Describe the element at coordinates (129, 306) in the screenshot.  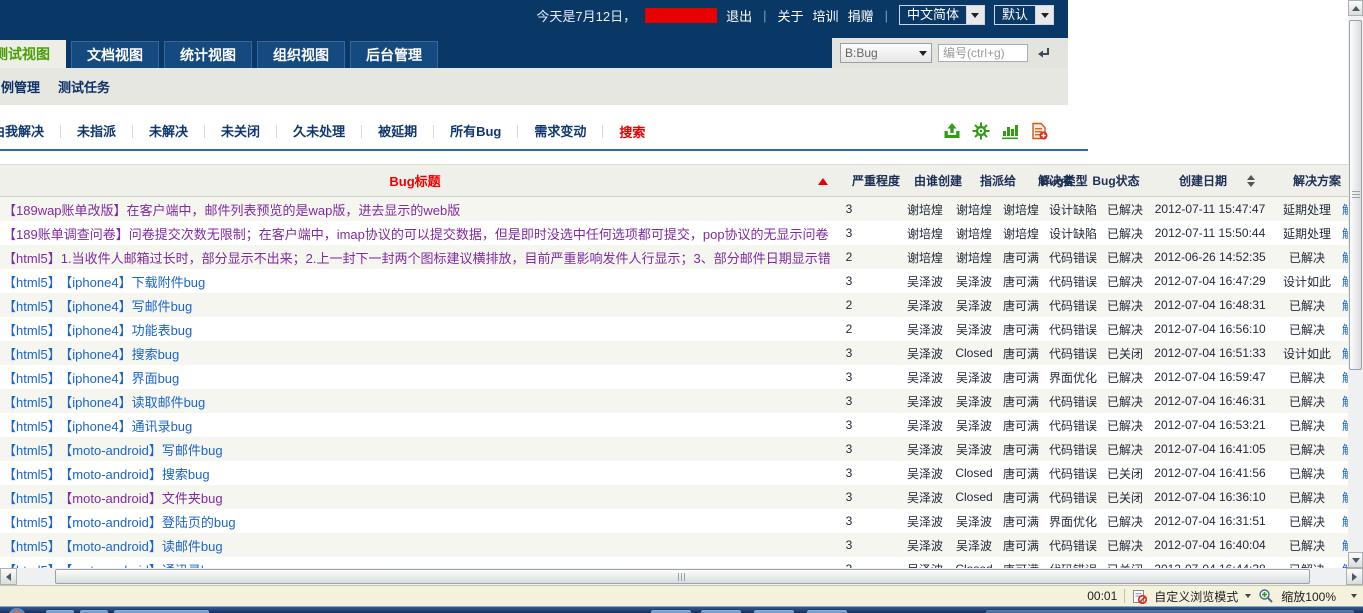
I see `bug-title-link: 【iphone4】写邮件bug` at that location.